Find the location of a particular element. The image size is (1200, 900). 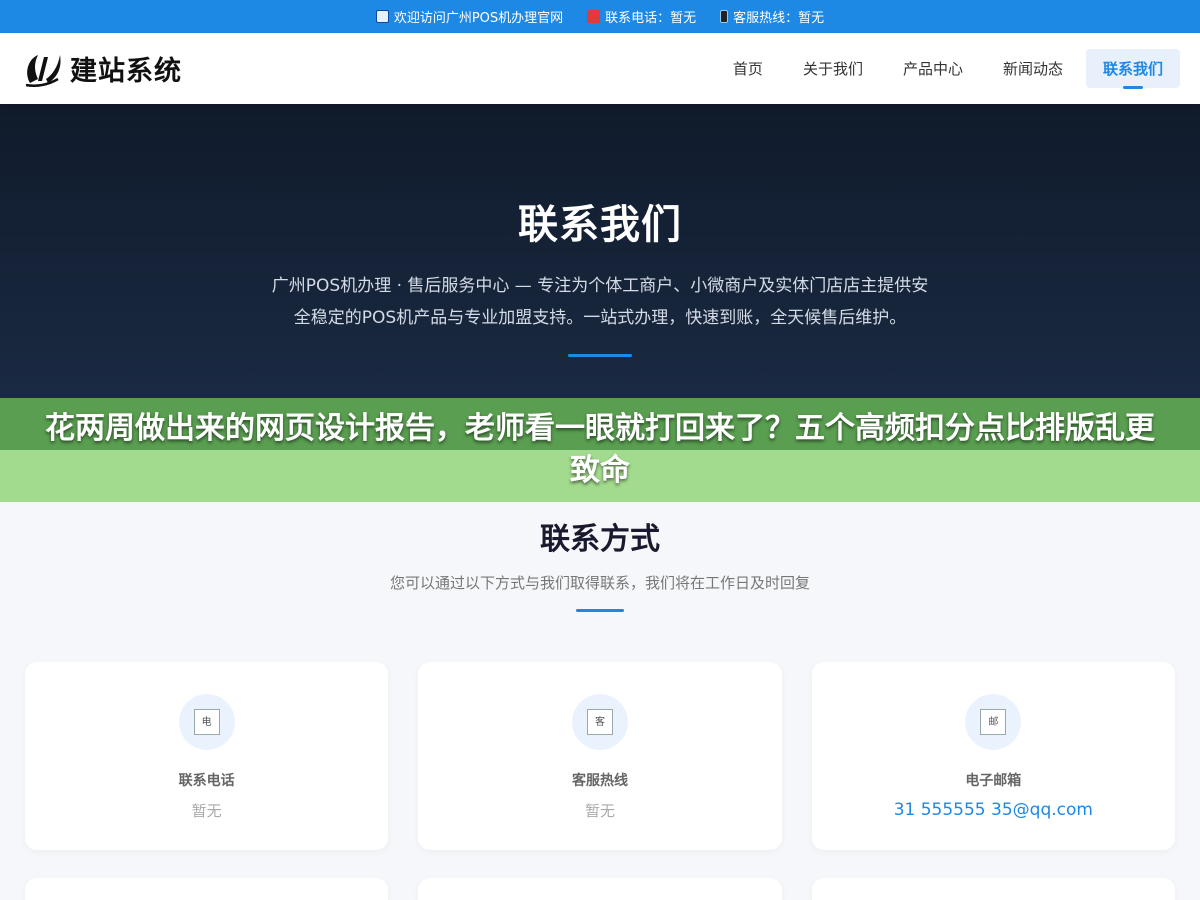

card-label: 电子邮箱 is located at coordinates (993, 781).